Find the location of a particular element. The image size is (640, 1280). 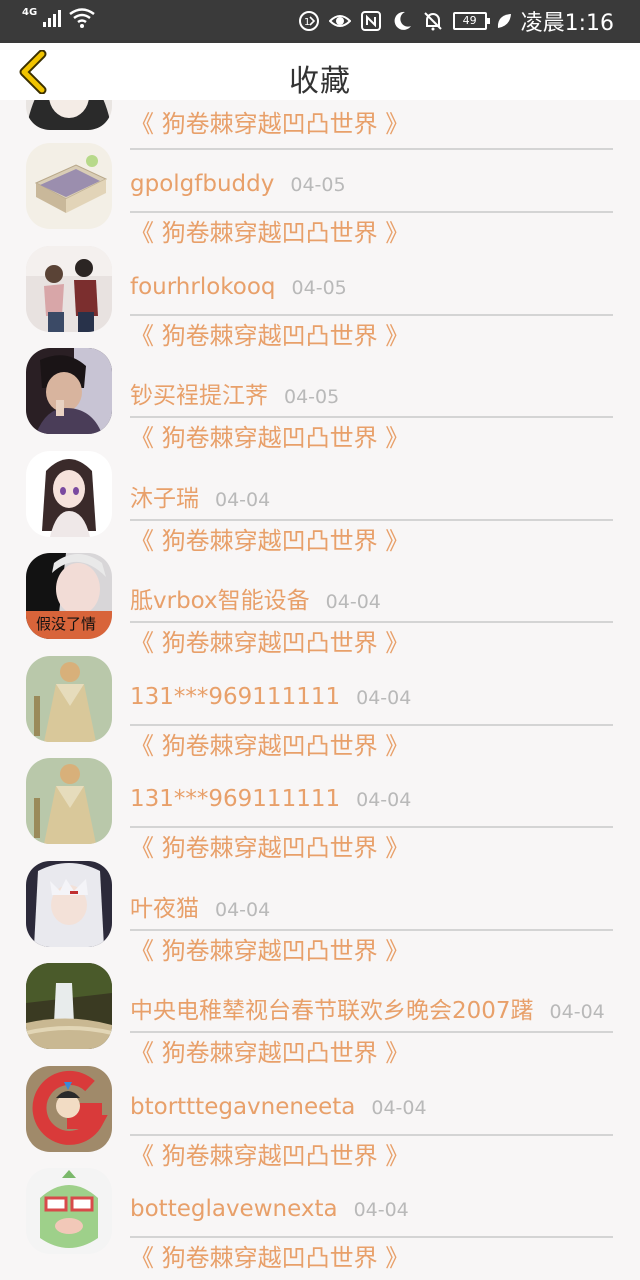

name-line: fourhrlokooq 04-05 is located at coordinates (238, 287).